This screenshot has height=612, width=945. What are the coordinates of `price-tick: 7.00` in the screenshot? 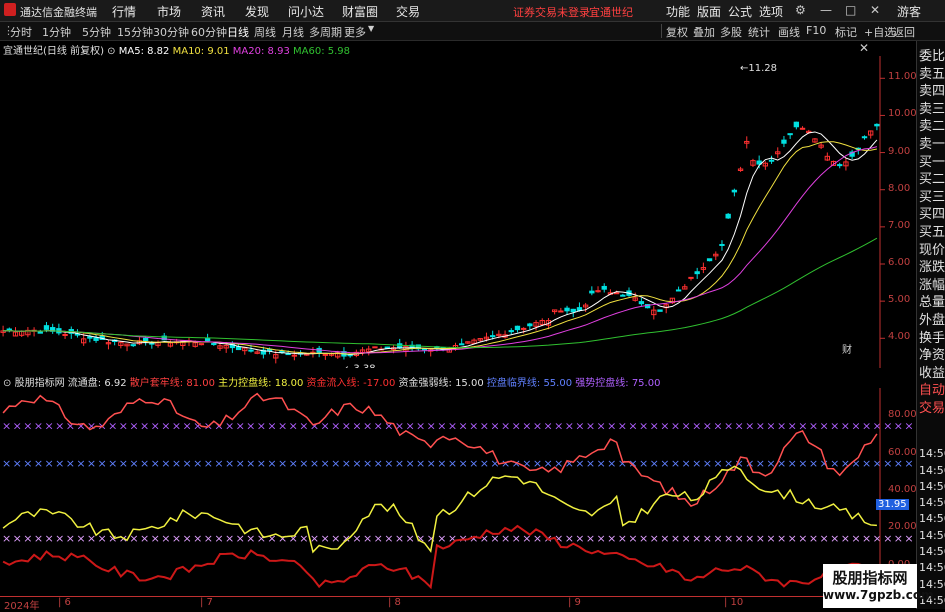 It's located at (899, 225).